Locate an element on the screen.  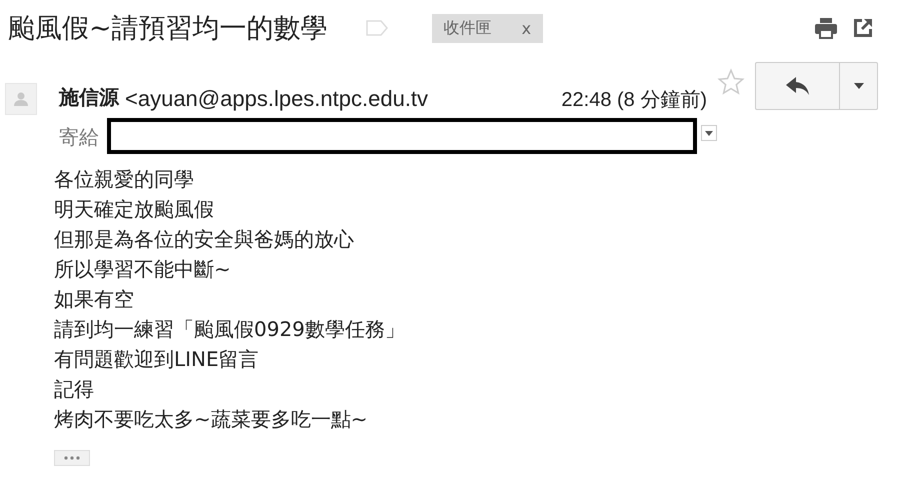
remove-label-button: x is located at coordinates (527, 28).